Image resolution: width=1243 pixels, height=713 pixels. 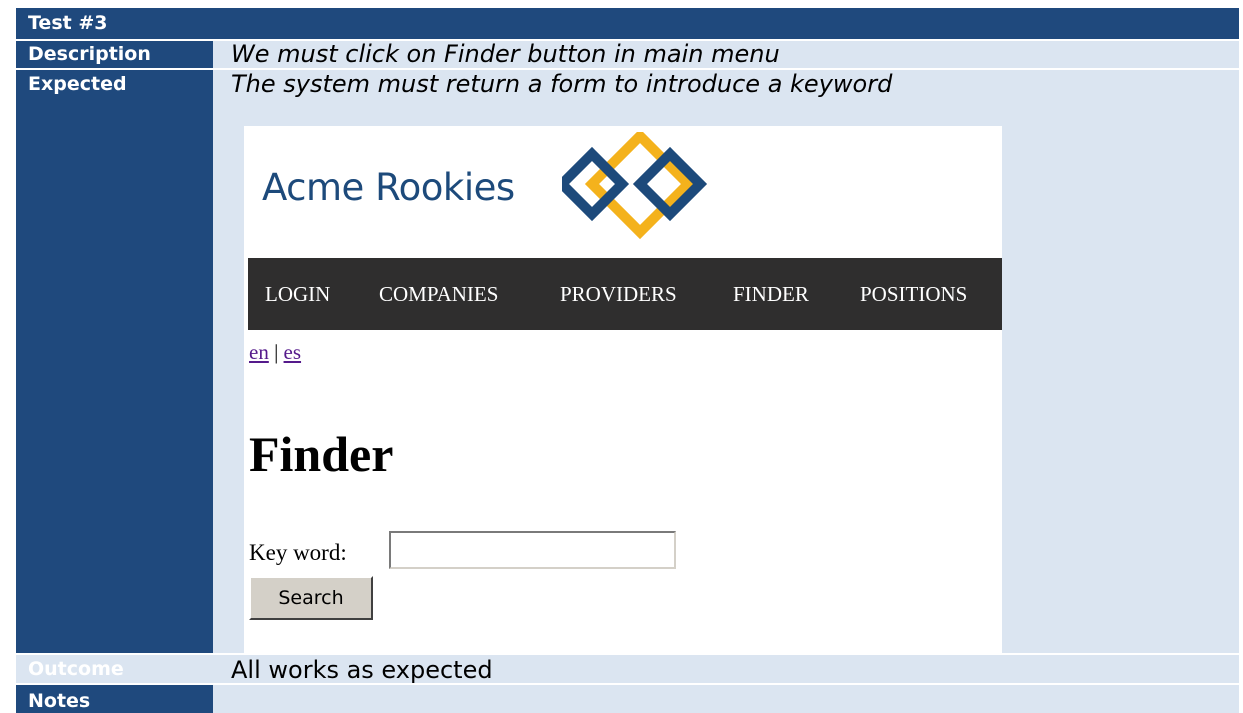 What do you see at coordinates (311, 598) in the screenshot?
I see `search-button: Search` at bounding box center [311, 598].